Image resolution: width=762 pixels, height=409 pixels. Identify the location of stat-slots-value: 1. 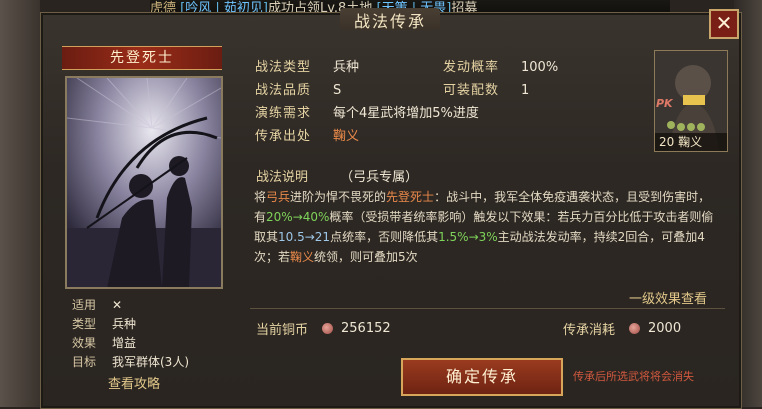
(525, 90).